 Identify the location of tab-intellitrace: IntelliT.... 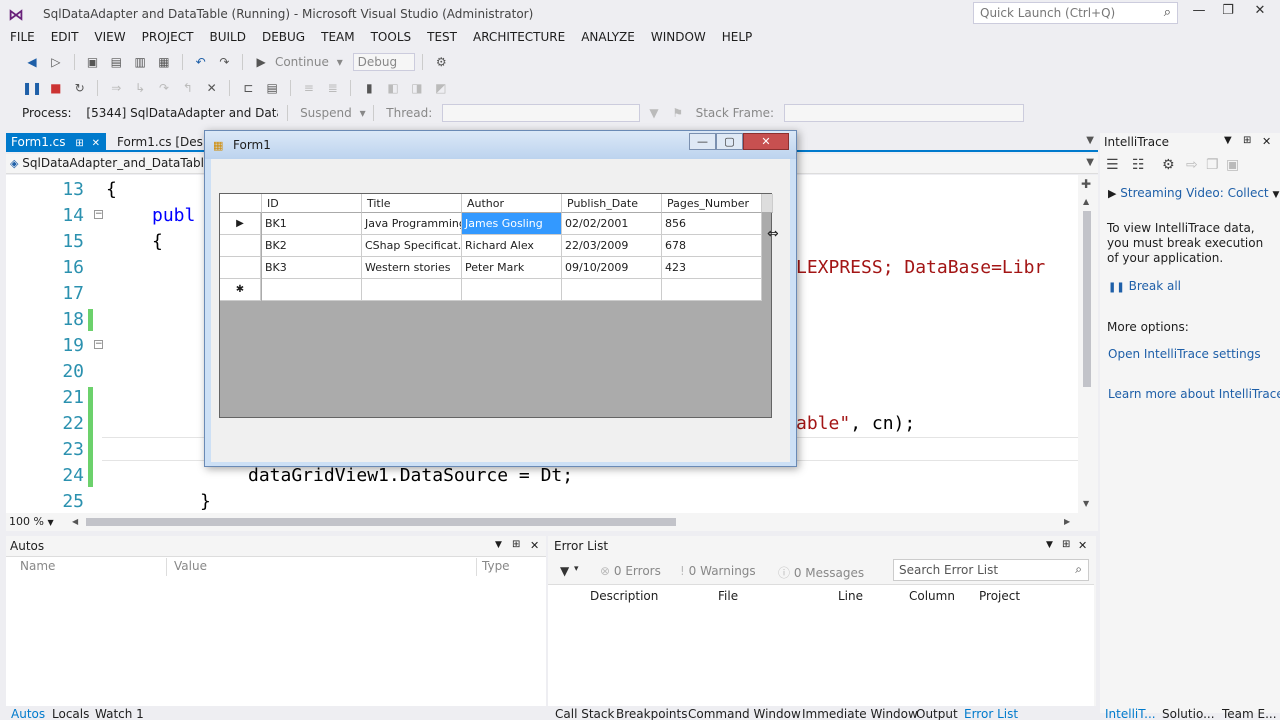
(1130, 713).